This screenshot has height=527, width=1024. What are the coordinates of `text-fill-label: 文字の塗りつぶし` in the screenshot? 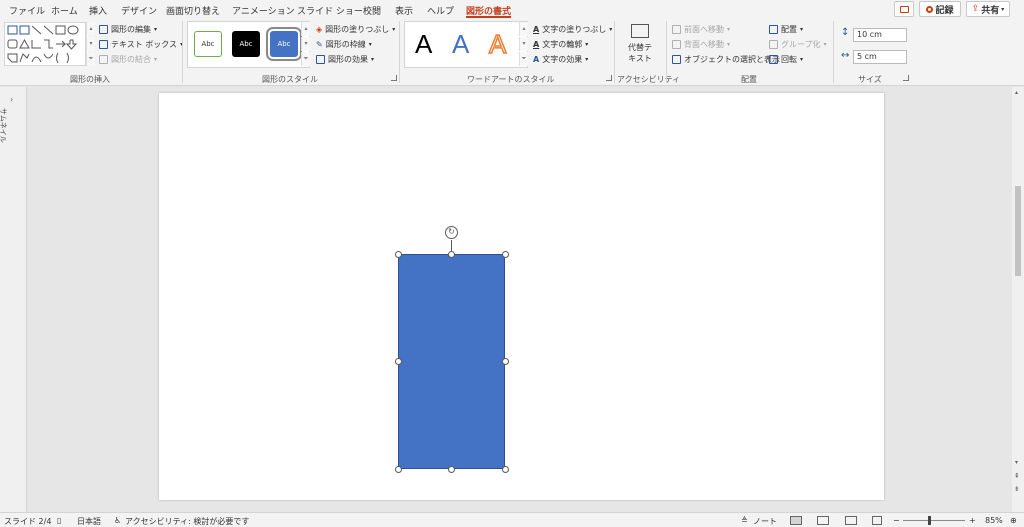 It's located at (574, 29).